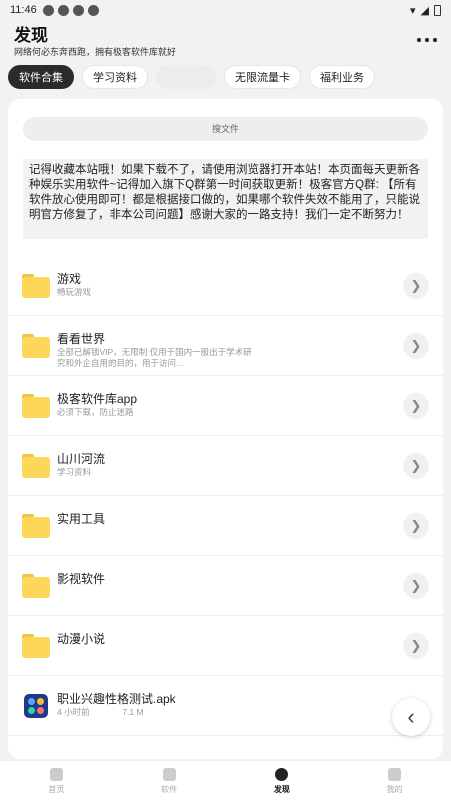  Describe the element at coordinates (225, 526) in the screenshot. I see `list-item-utilities: 实用工具 ❯` at that location.